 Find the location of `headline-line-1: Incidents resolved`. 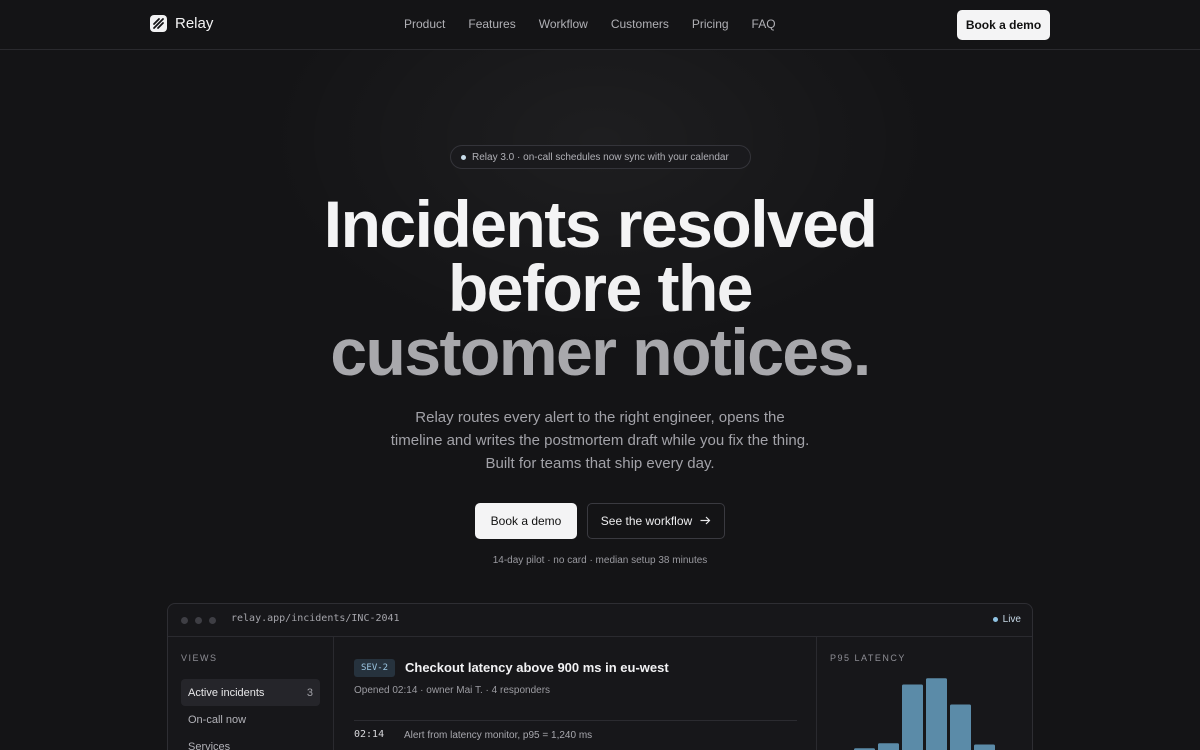

headline-line-1: Incidents resolved is located at coordinates (600, 224).